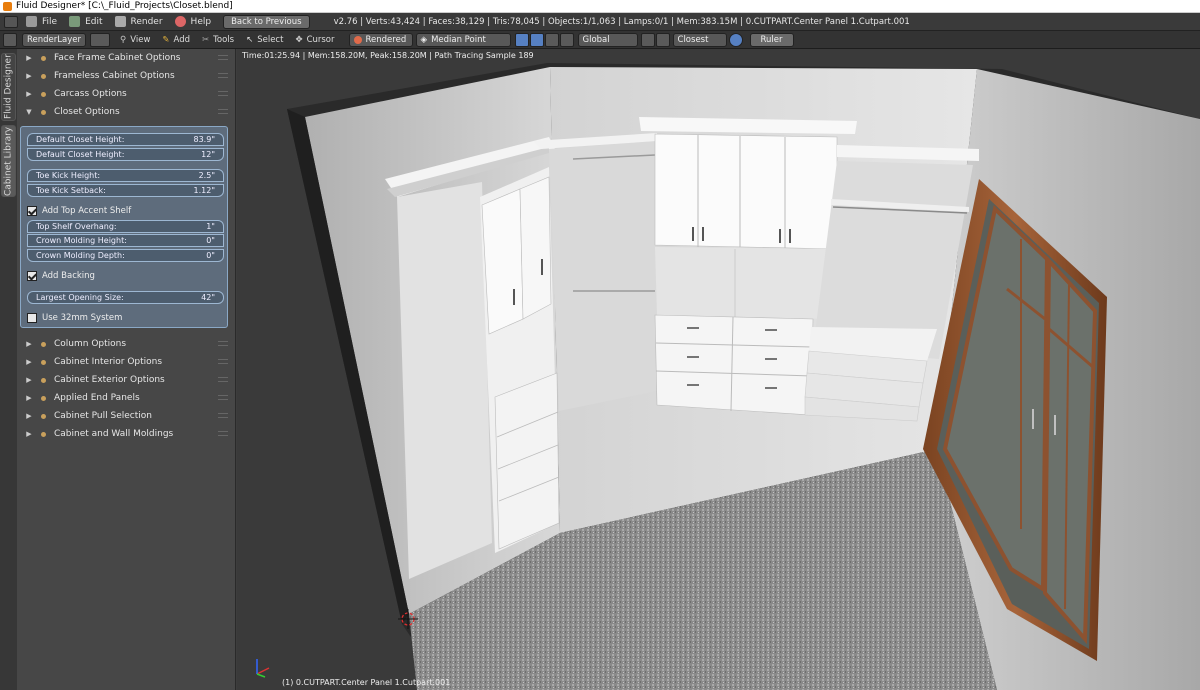  What do you see at coordinates (126, 58) in the screenshot?
I see `section-face-frame: ▶ Face Frame Cabinet Options` at bounding box center [126, 58].